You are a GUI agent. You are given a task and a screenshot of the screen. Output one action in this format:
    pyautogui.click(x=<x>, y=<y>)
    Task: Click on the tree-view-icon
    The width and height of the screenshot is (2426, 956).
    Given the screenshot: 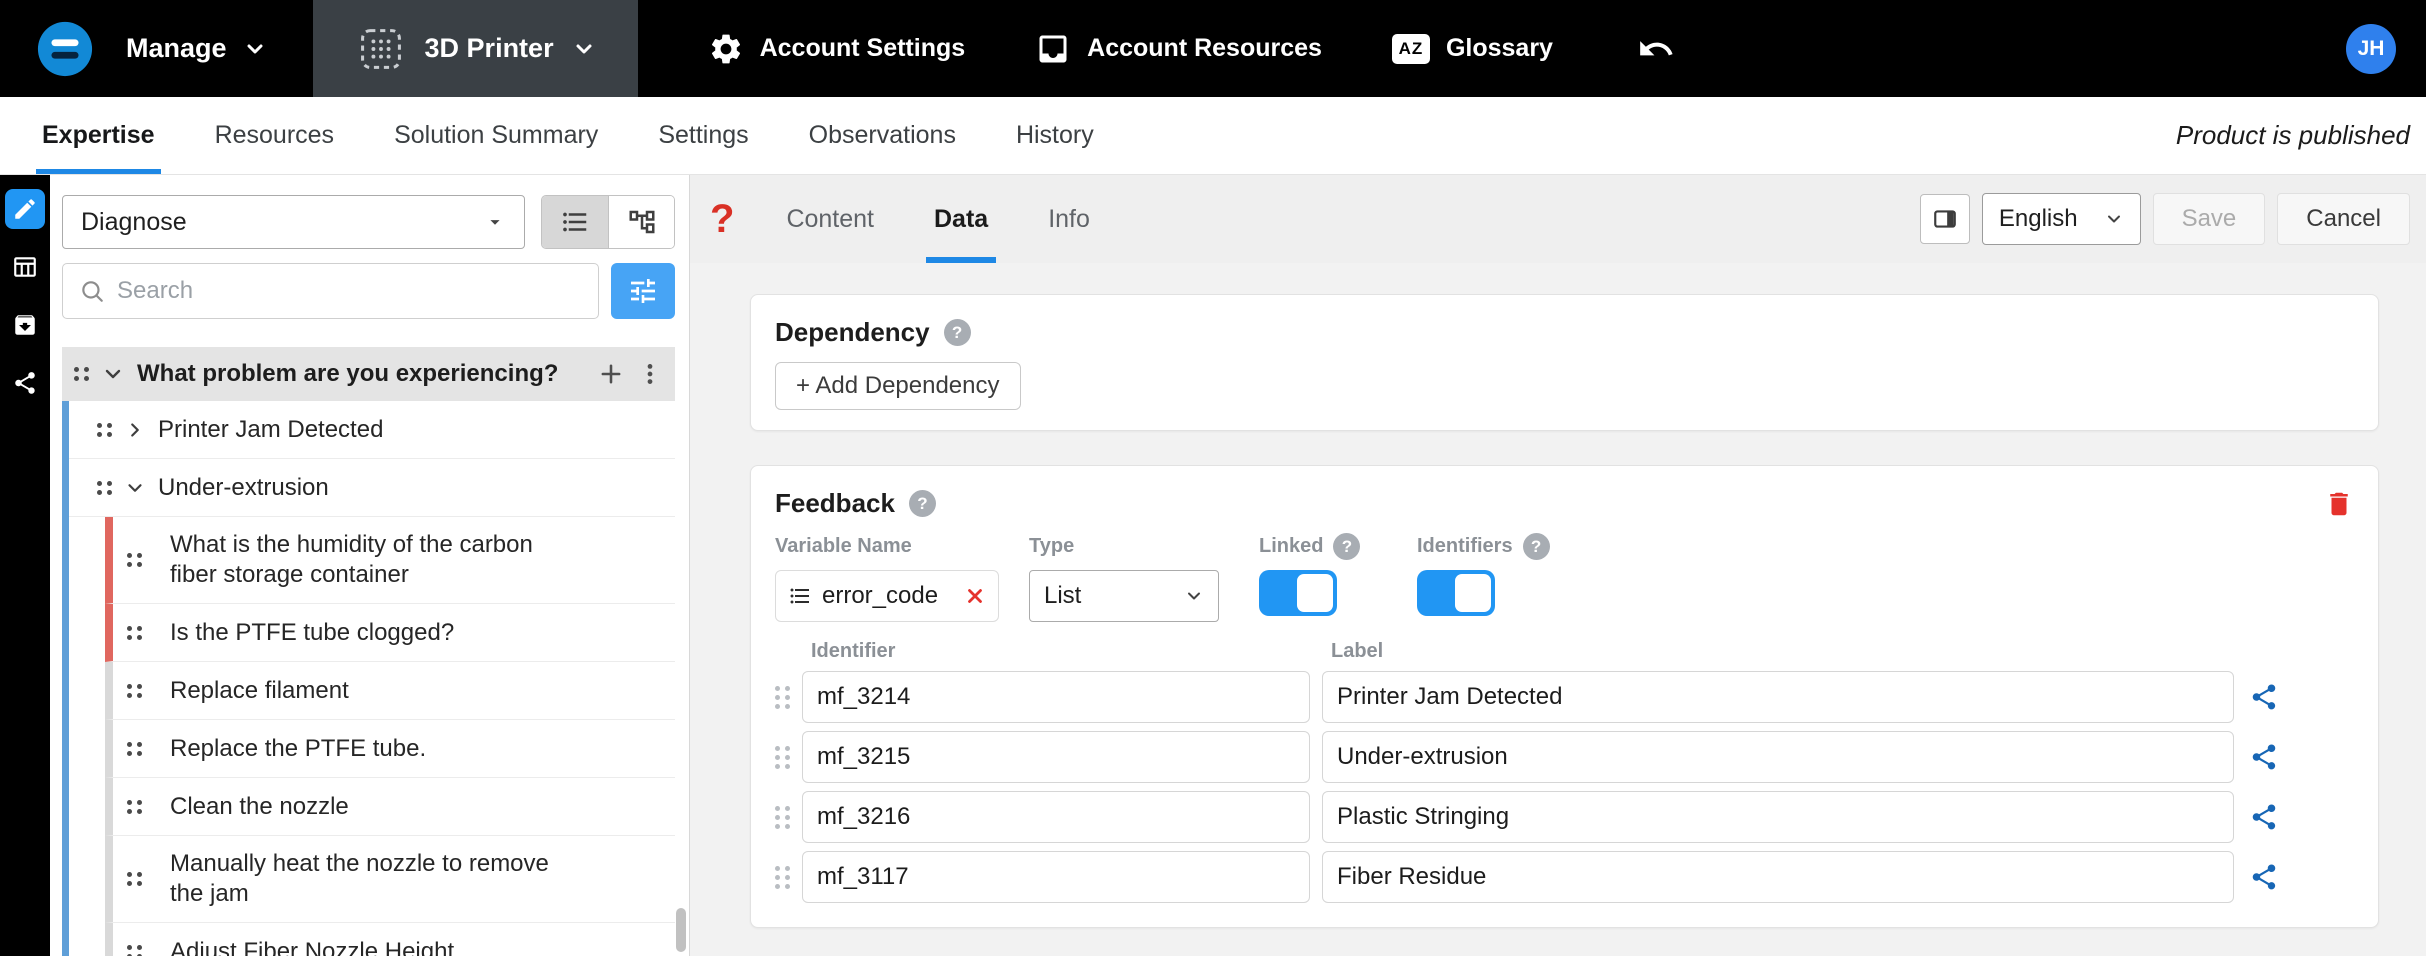 What is the action you would take?
    pyautogui.click(x=642, y=222)
    